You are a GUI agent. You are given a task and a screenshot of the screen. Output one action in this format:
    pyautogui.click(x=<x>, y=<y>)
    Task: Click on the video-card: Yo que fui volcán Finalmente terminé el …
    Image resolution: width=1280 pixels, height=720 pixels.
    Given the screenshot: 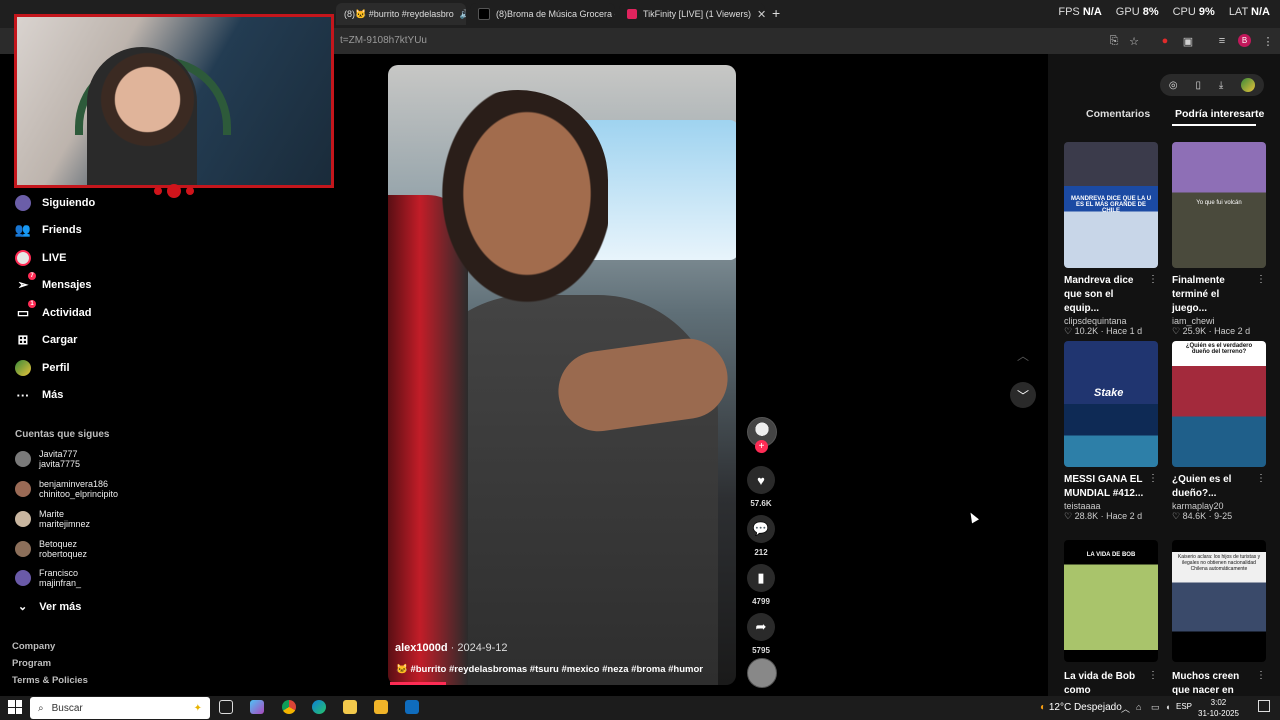 What is the action you would take?
    pyautogui.click(x=1219, y=239)
    